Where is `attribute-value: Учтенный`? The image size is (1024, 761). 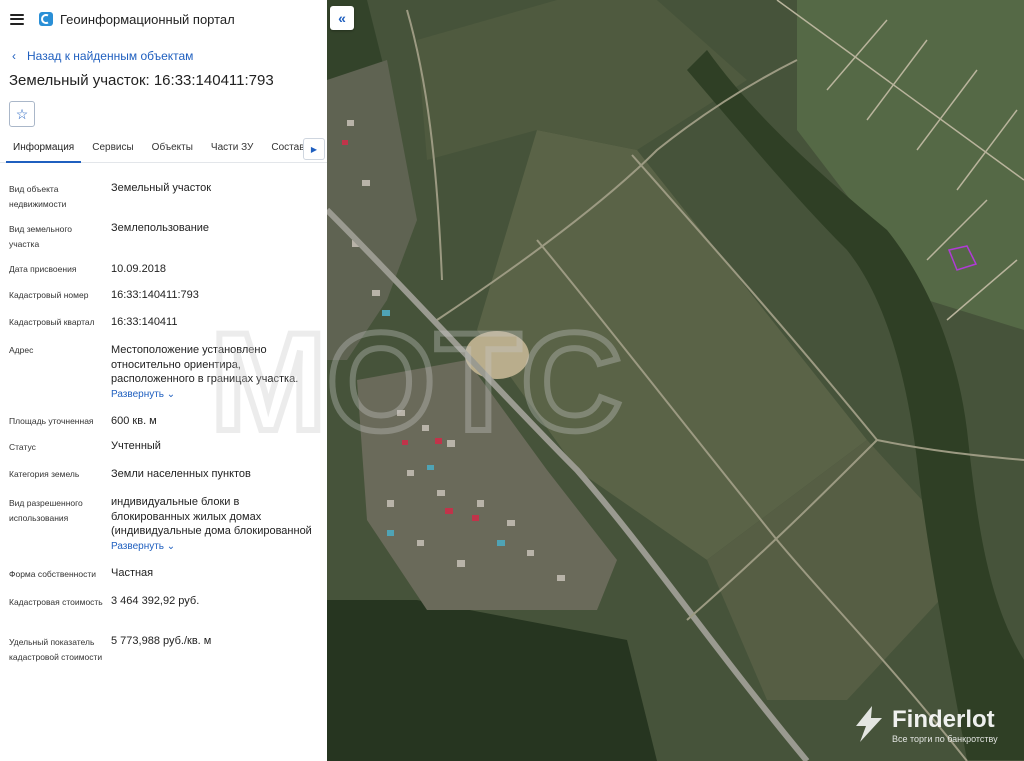 attribute-value: Учтенный is located at coordinates (136, 446).